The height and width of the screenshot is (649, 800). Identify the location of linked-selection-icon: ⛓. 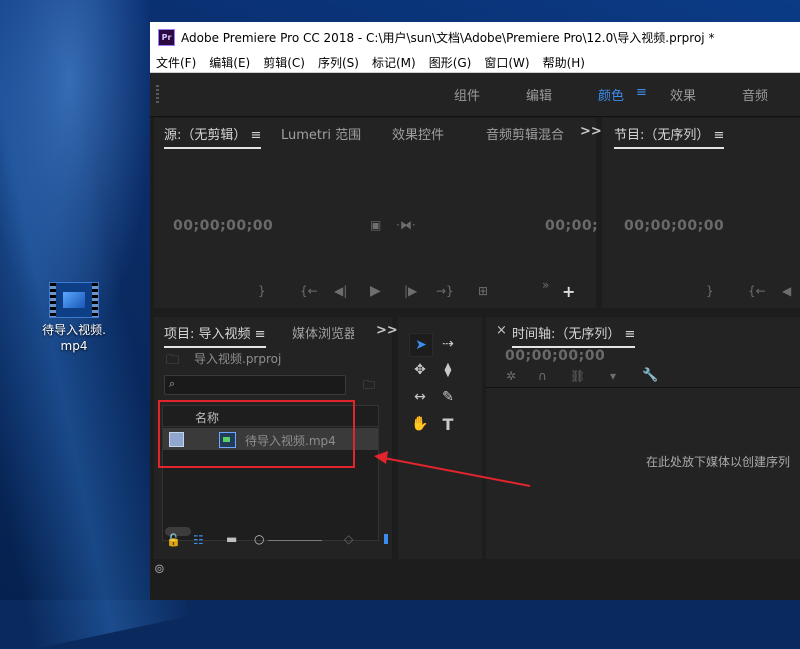
(577, 376).